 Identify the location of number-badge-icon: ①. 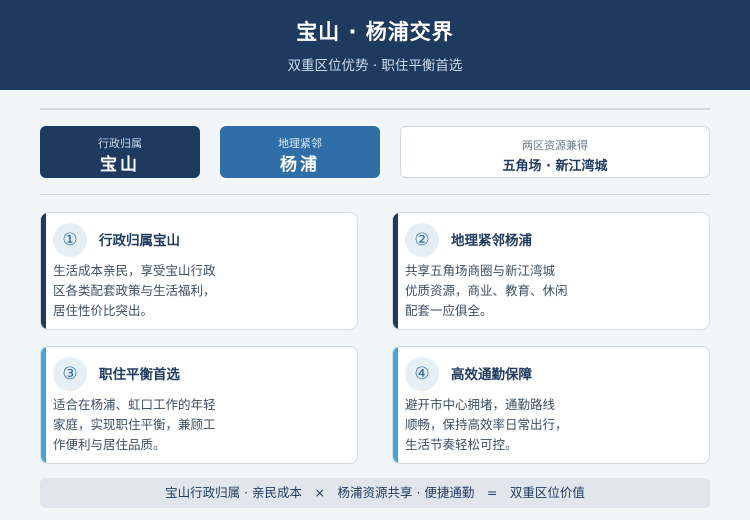
(70, 240).